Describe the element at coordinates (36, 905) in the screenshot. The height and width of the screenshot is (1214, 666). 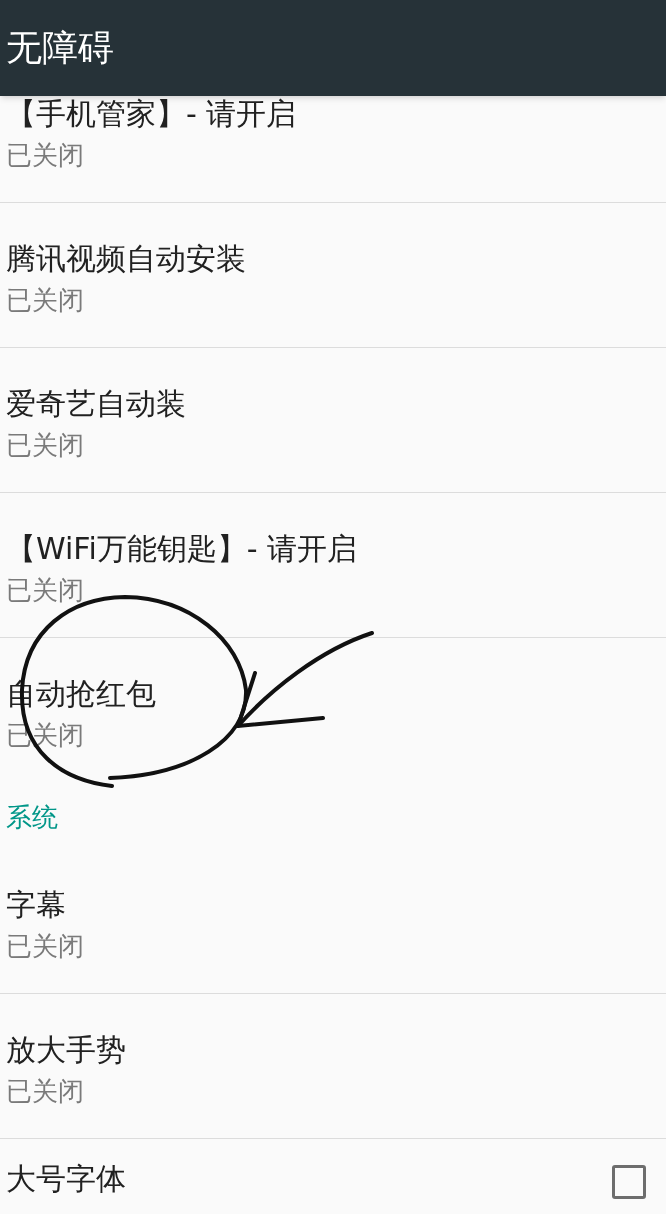
I see `setting-title: 字幕` at that location.